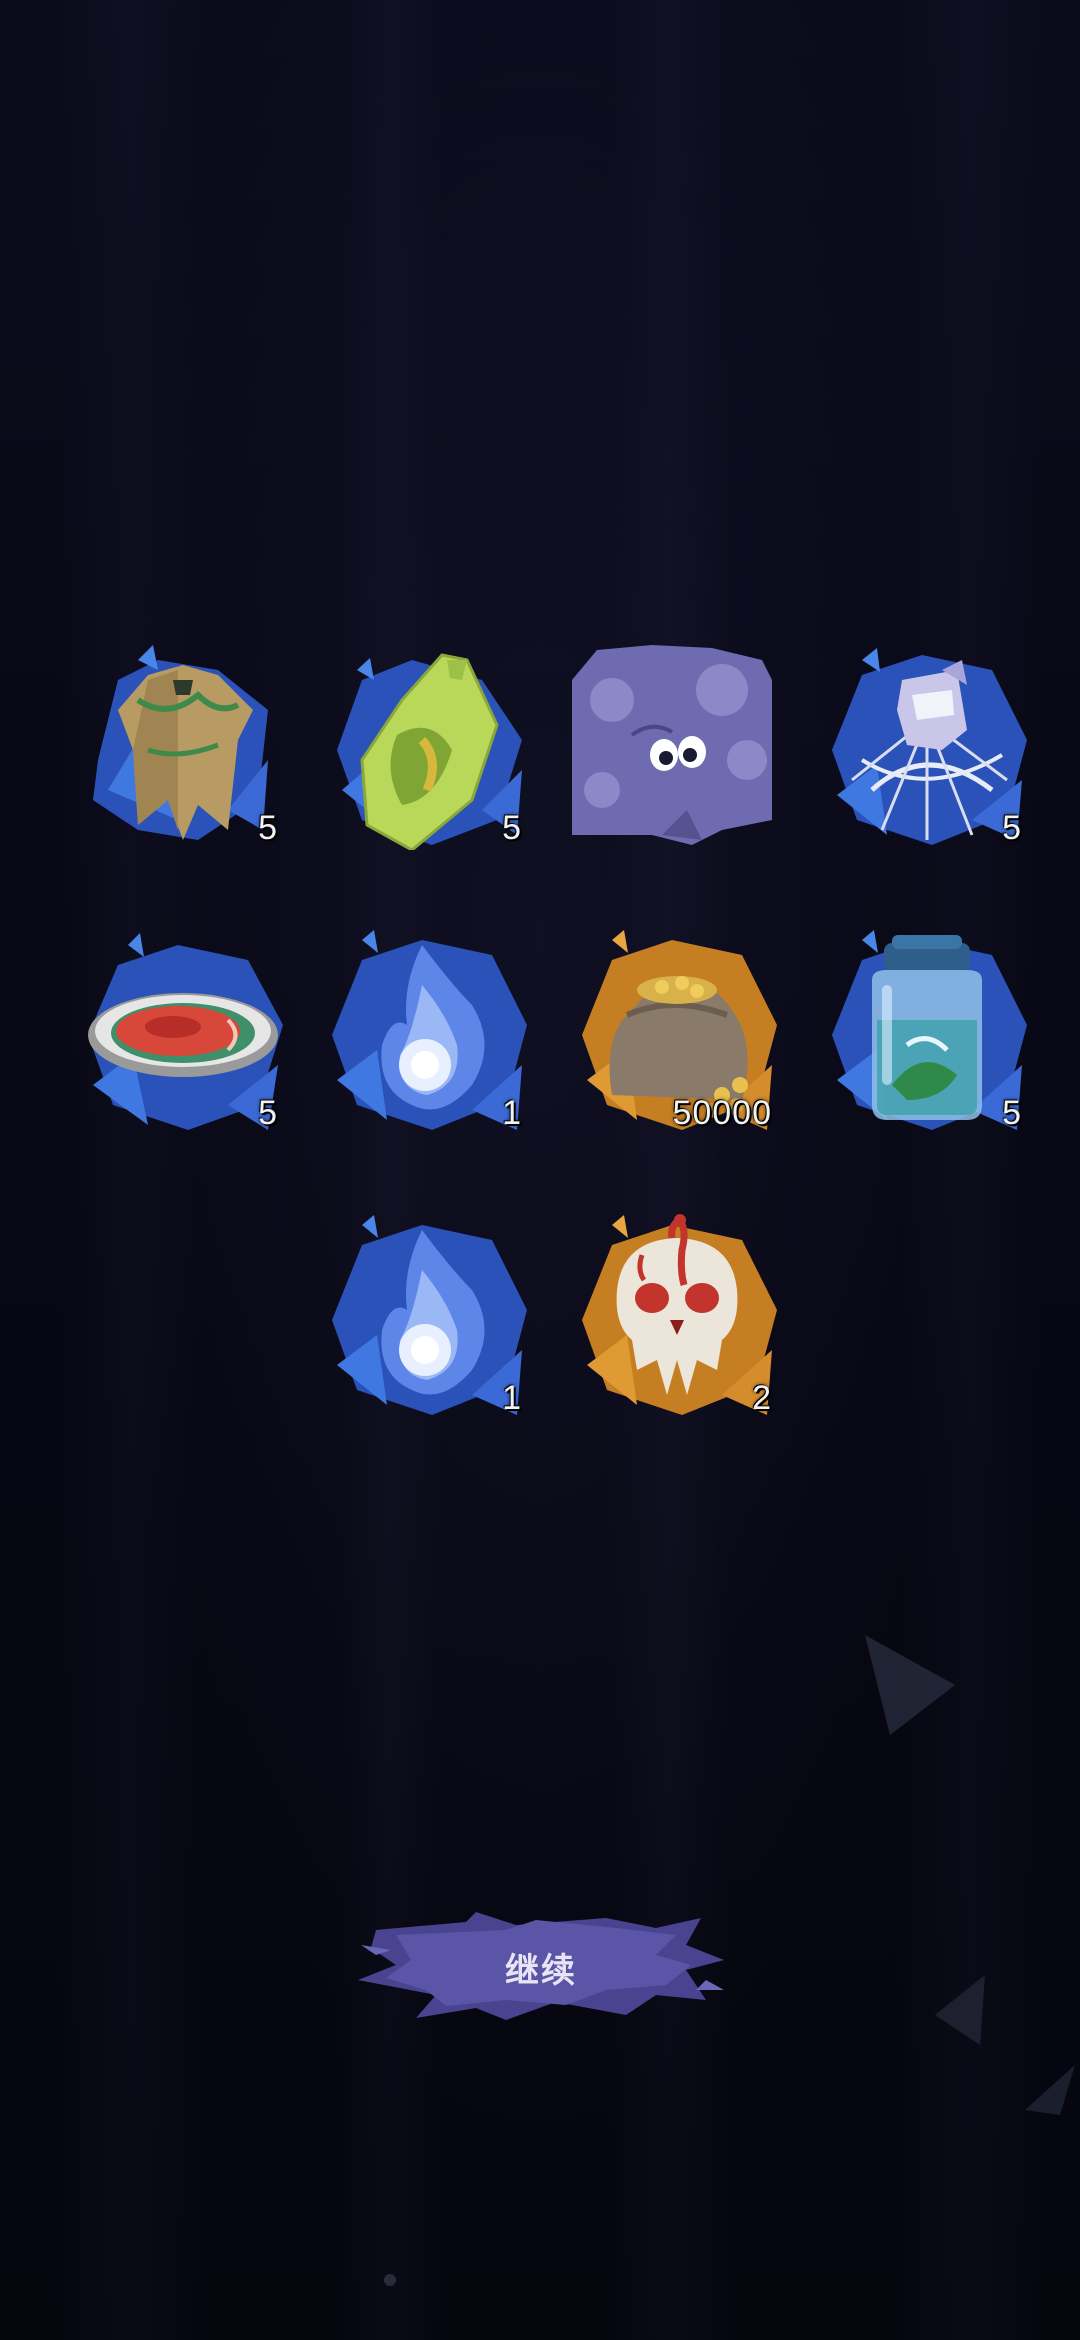 Image resolution: width=1080 pixels, height=2340 pixels. Describe the element at coordinates (929, 746) in the screenshot. I see `cobweb-cloth-icon` at that location.